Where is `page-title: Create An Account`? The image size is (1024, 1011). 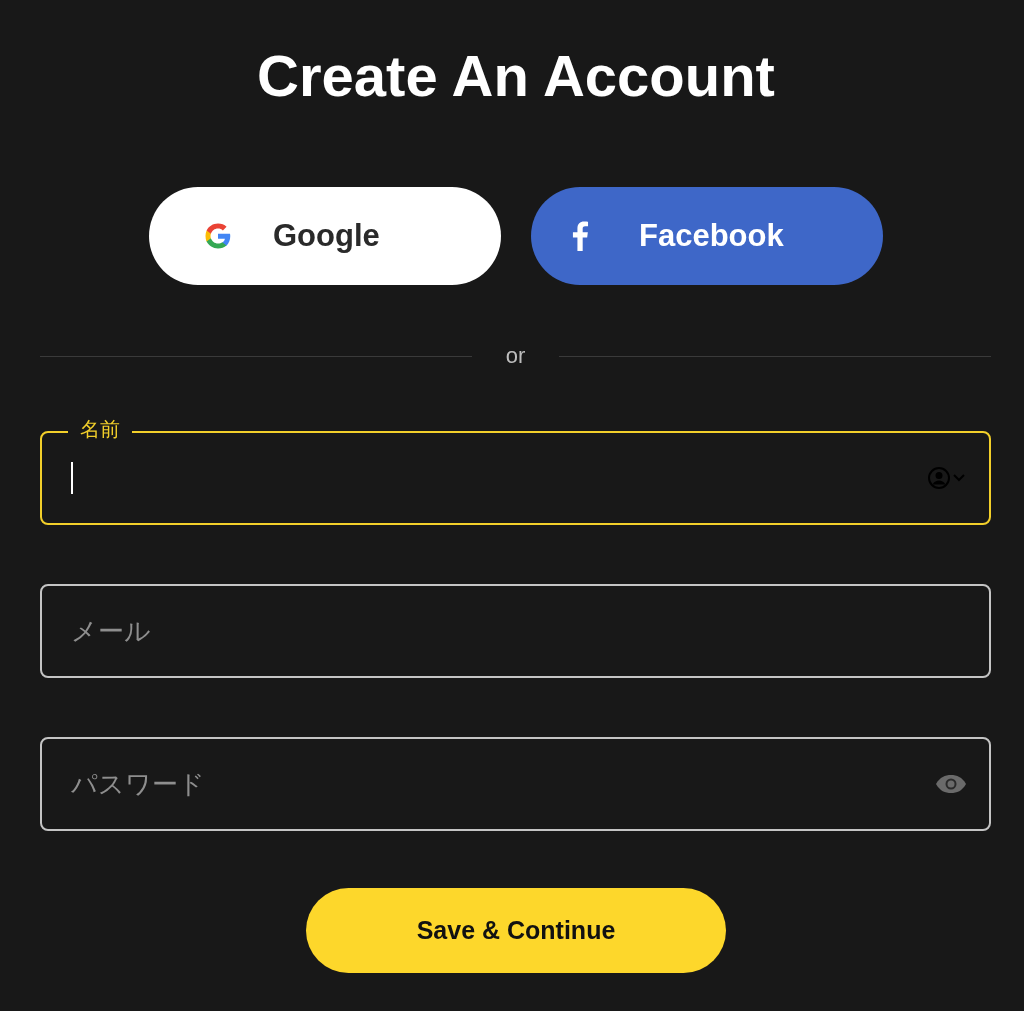
page-title: Create An Account is located at coordinates (516, 76).